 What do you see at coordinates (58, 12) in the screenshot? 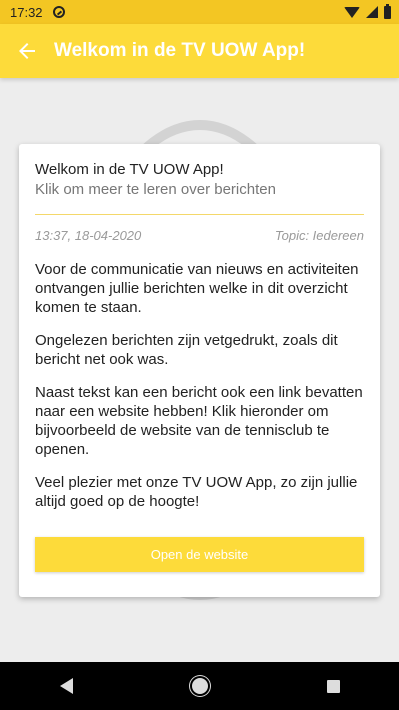
I see `notification-icon` at bounding box center [58, 12].